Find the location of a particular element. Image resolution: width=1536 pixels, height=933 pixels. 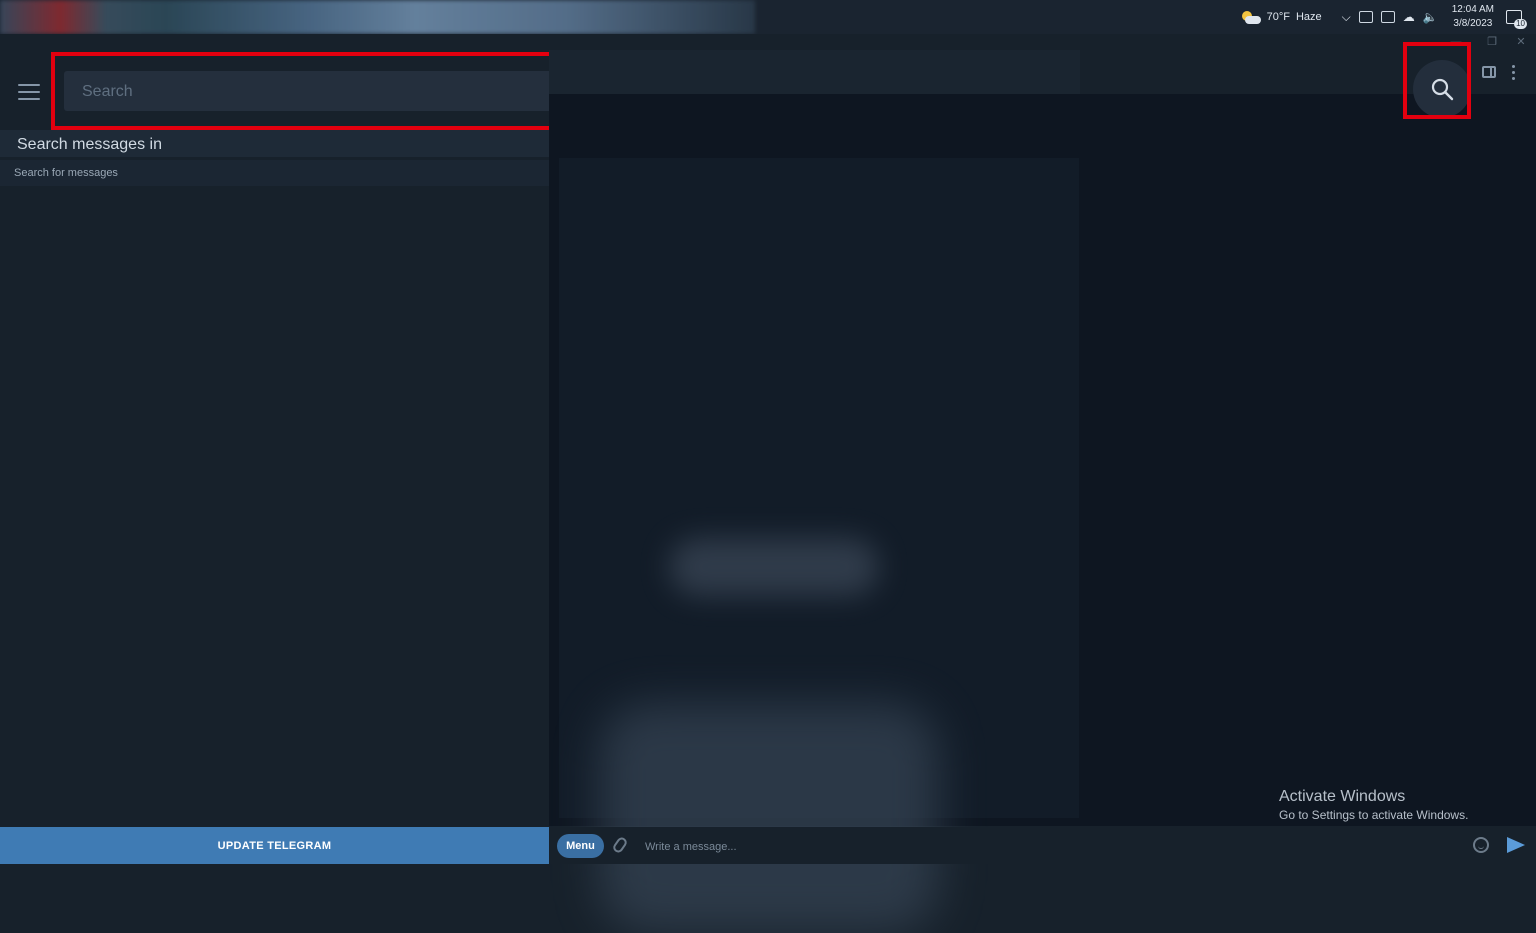

chat-search-highlight-box is located at coordinates (1437, 80).